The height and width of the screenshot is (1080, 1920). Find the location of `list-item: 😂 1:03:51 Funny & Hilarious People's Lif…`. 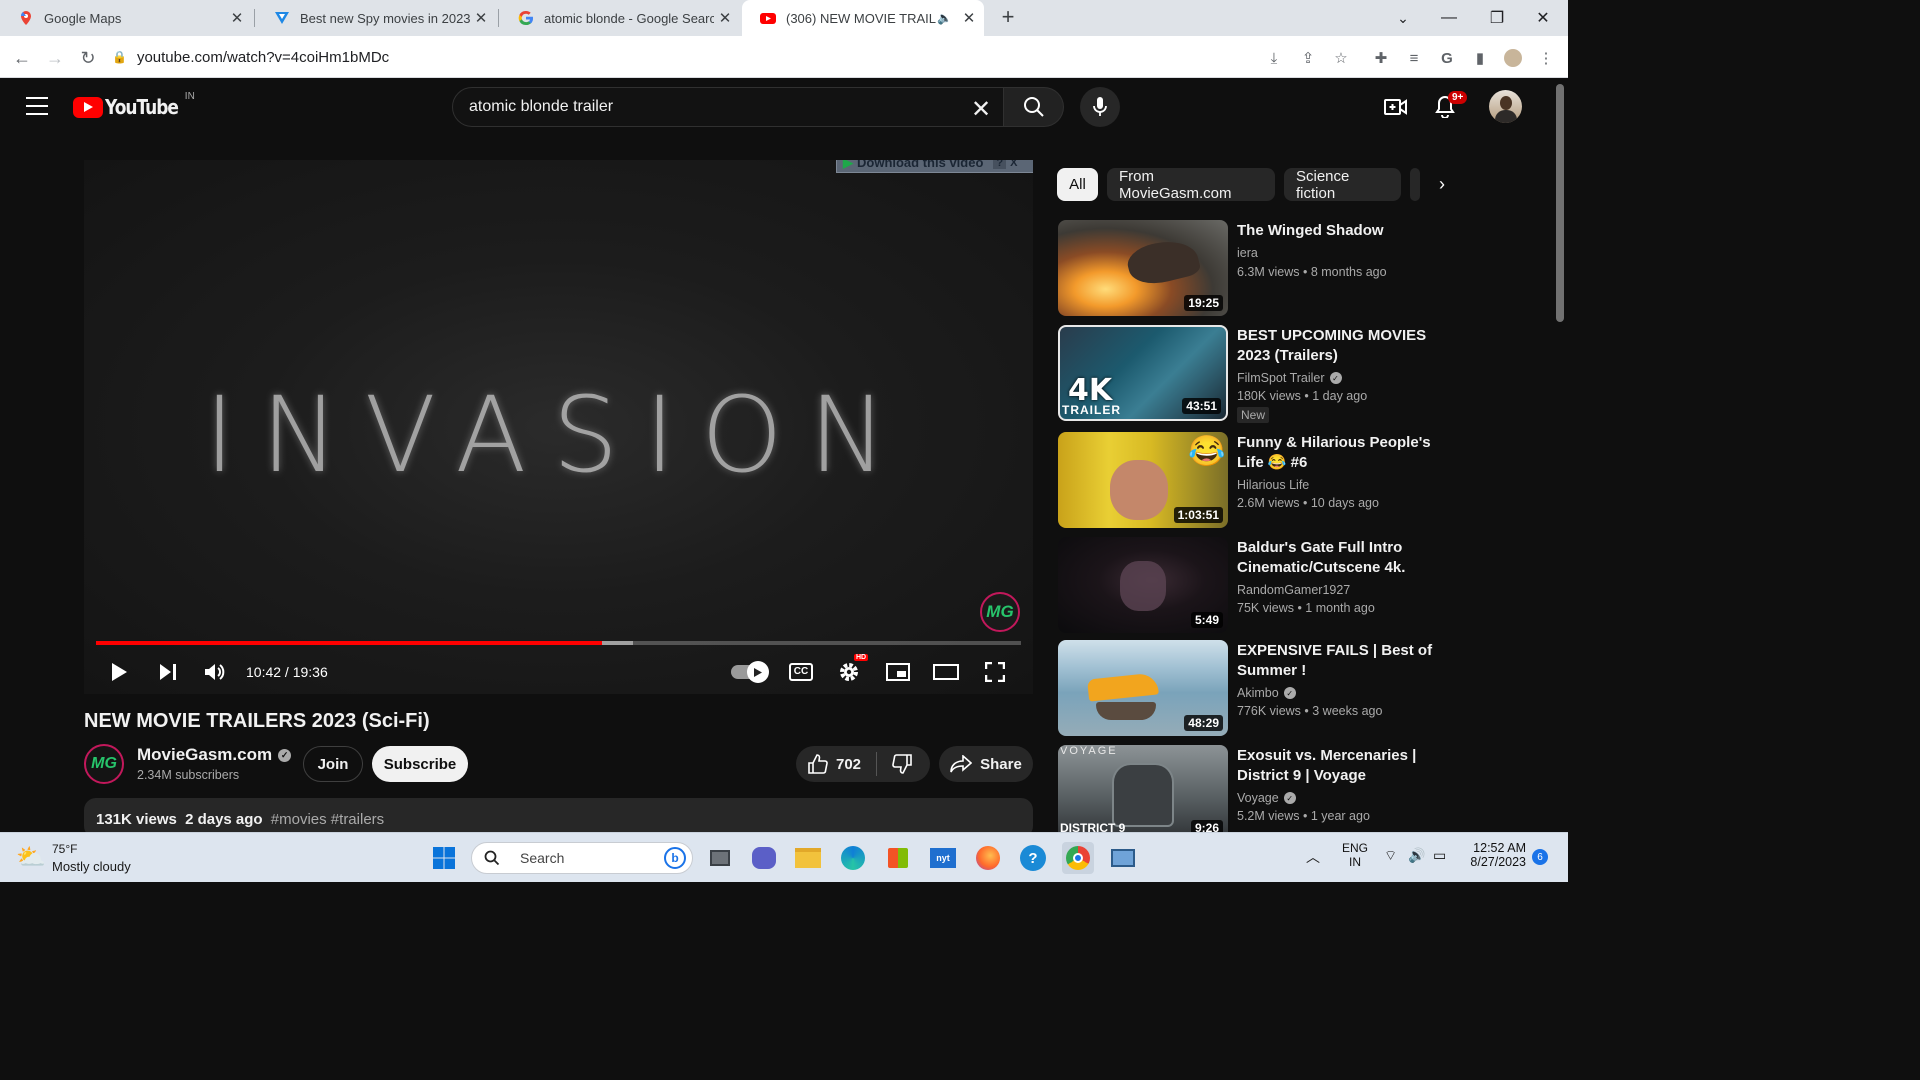

list-item: 😂 1:03:51 Funny & Hilarious People's Lif… is located at coordinates (1258, 481).